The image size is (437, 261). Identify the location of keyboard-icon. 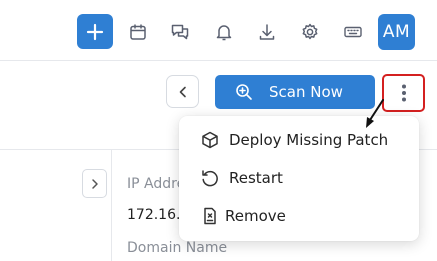
(353, 32).